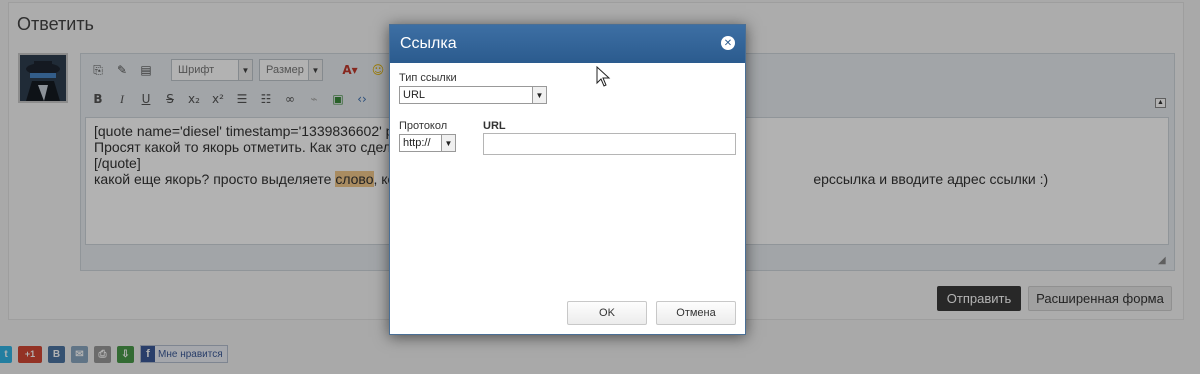 This screenshot has height=374, width=1200. Describe the element at coordinates (609, 144) in the screenshot. I see `url-input` at that location.